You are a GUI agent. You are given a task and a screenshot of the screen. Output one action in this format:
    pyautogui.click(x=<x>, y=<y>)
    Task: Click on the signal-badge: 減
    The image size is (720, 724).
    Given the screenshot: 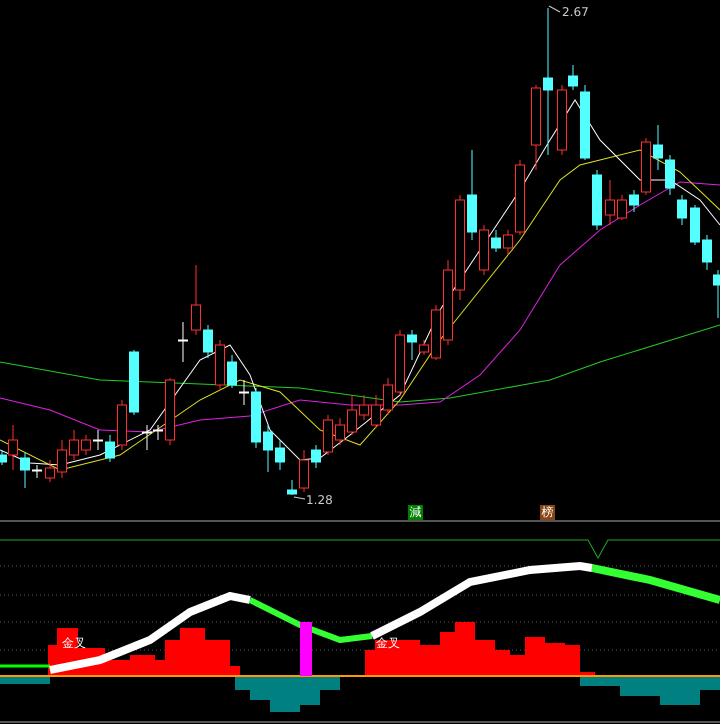 What is the action you would take?
    pyautogui.click(x=415, y=512)
    